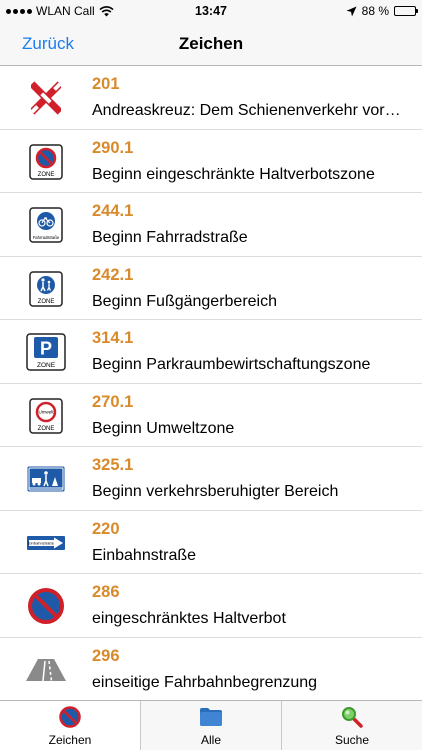 The height and width of the screenshot is (750, 422). What do you see at coordinates (185, 301) in the screenshot?
I see `sign-description: Beginn Fußgängerbereich` at bounding box center [185, 301].